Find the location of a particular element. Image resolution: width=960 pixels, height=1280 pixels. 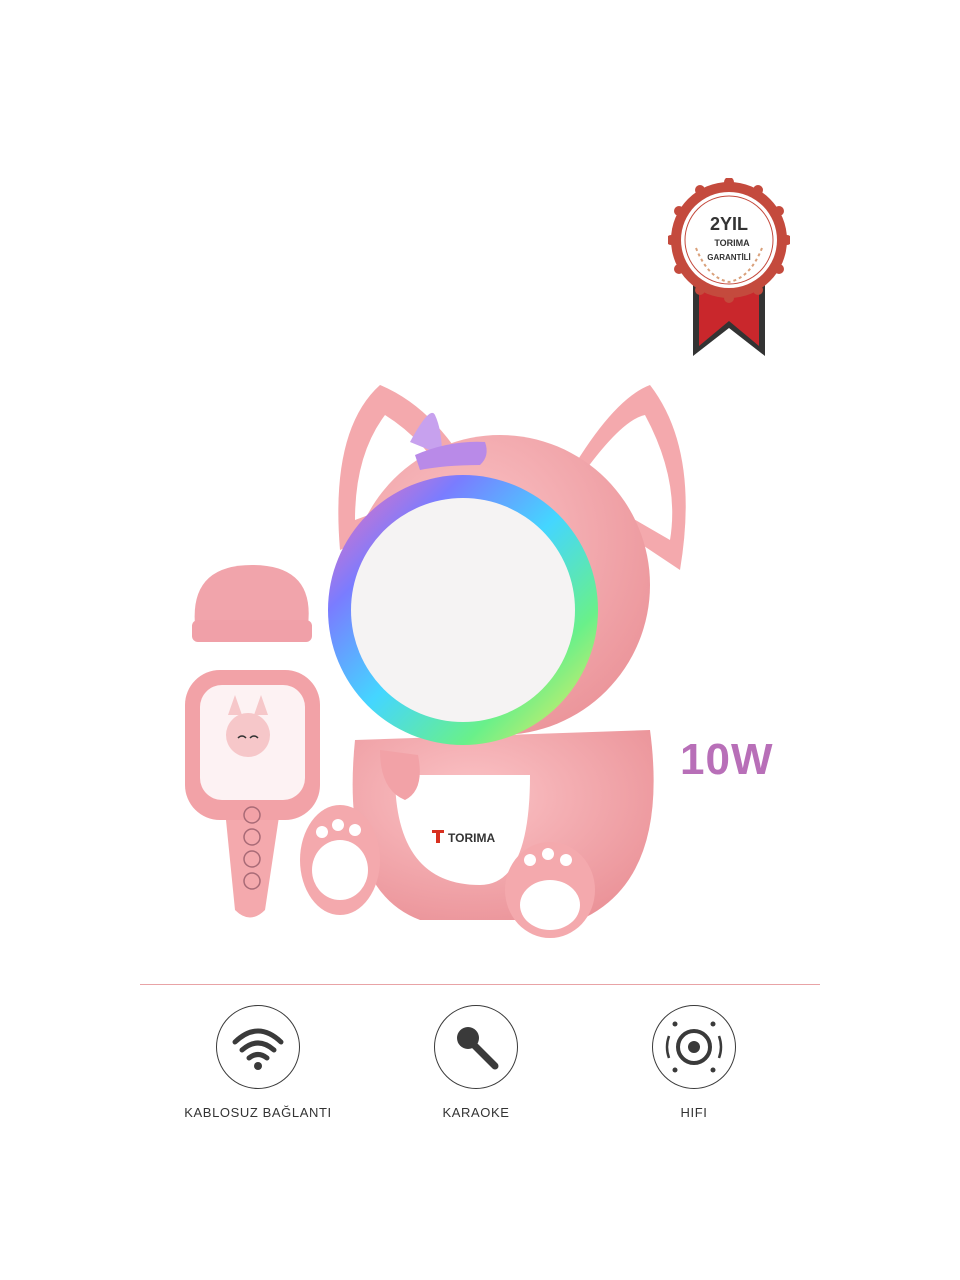

feature-hifi: HIFI is located at coordinates (694, 1062).